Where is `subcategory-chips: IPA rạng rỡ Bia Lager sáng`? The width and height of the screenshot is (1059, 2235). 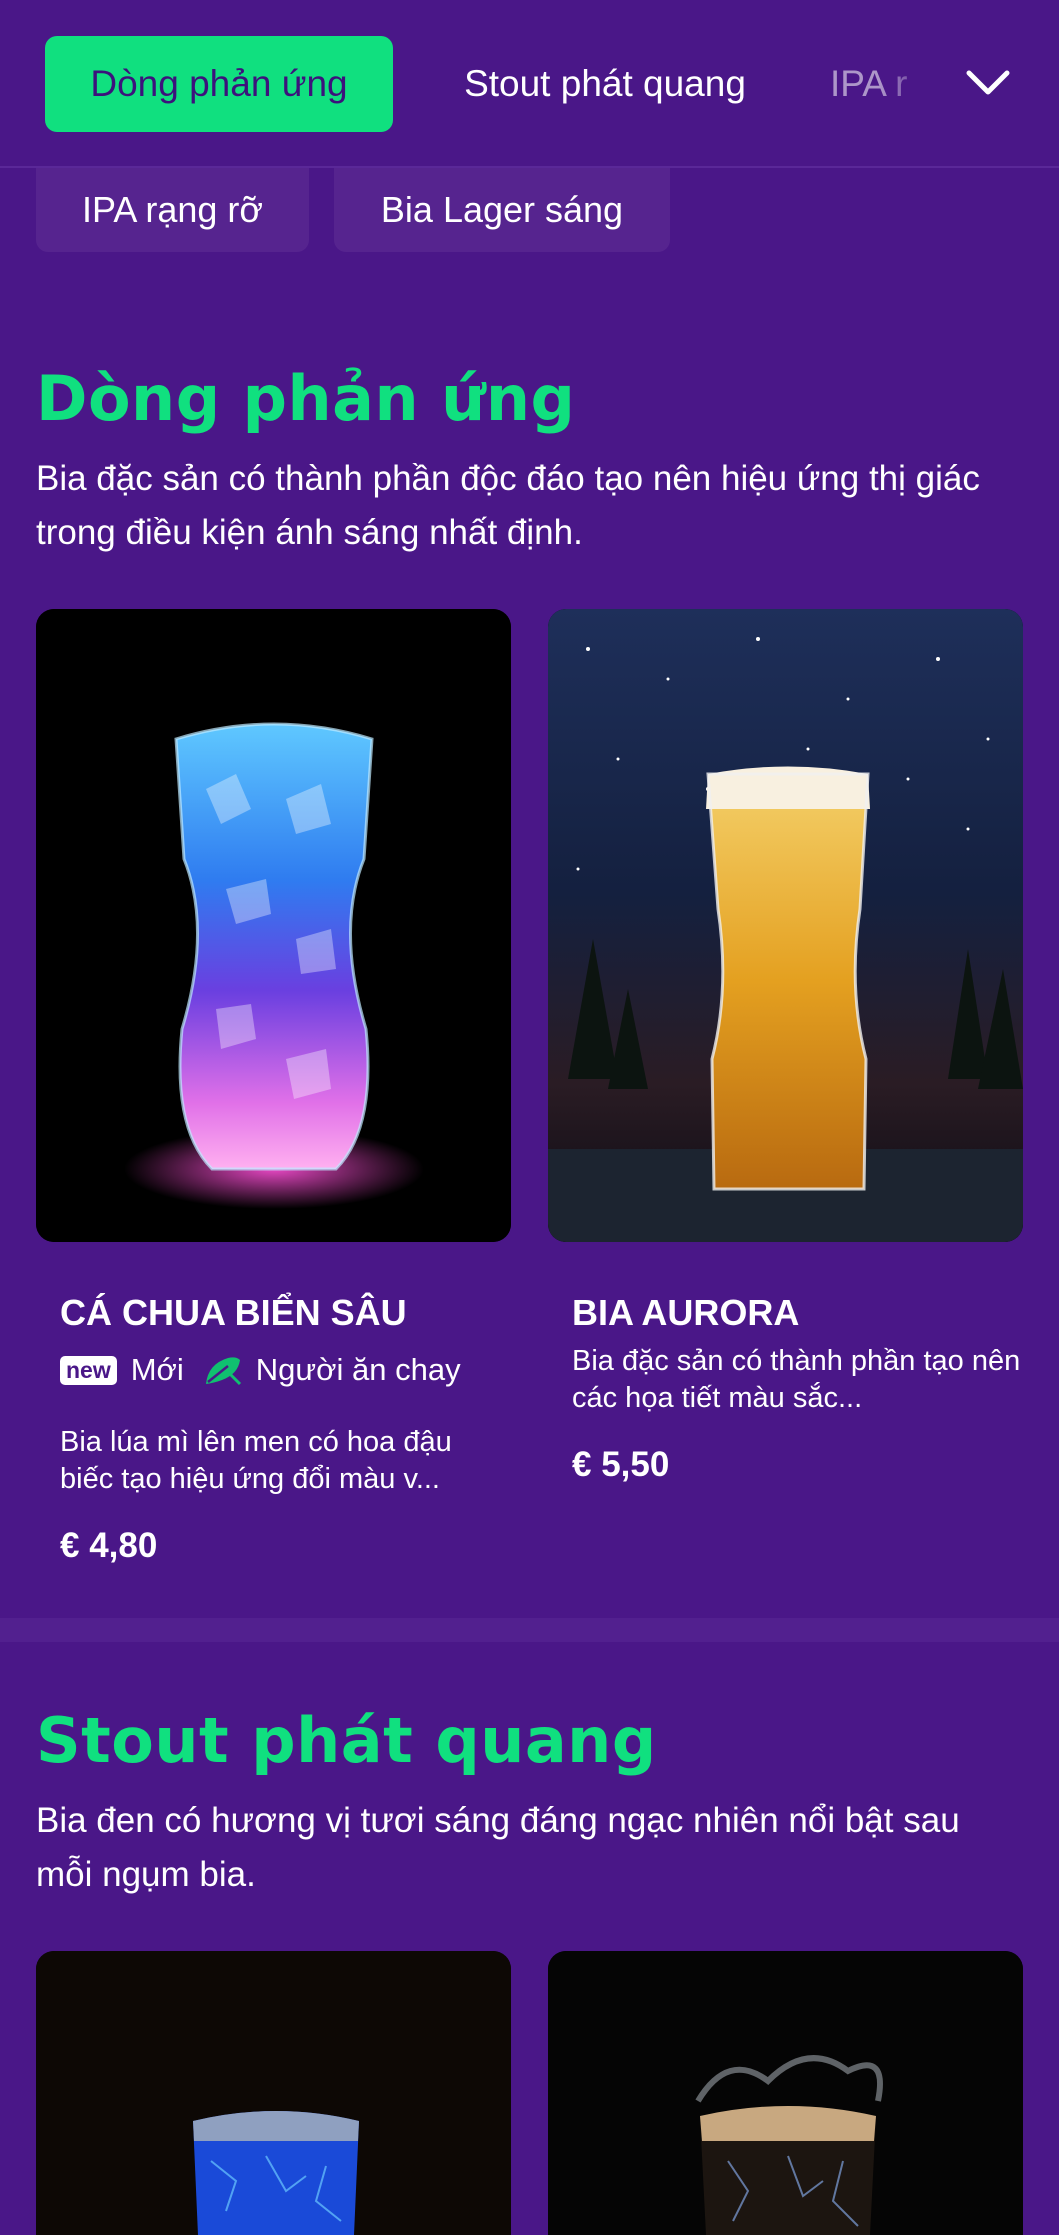
subcategory-chips: IPA rạng rỡ Bia Lager sáng is located at coordinates (529, 210).